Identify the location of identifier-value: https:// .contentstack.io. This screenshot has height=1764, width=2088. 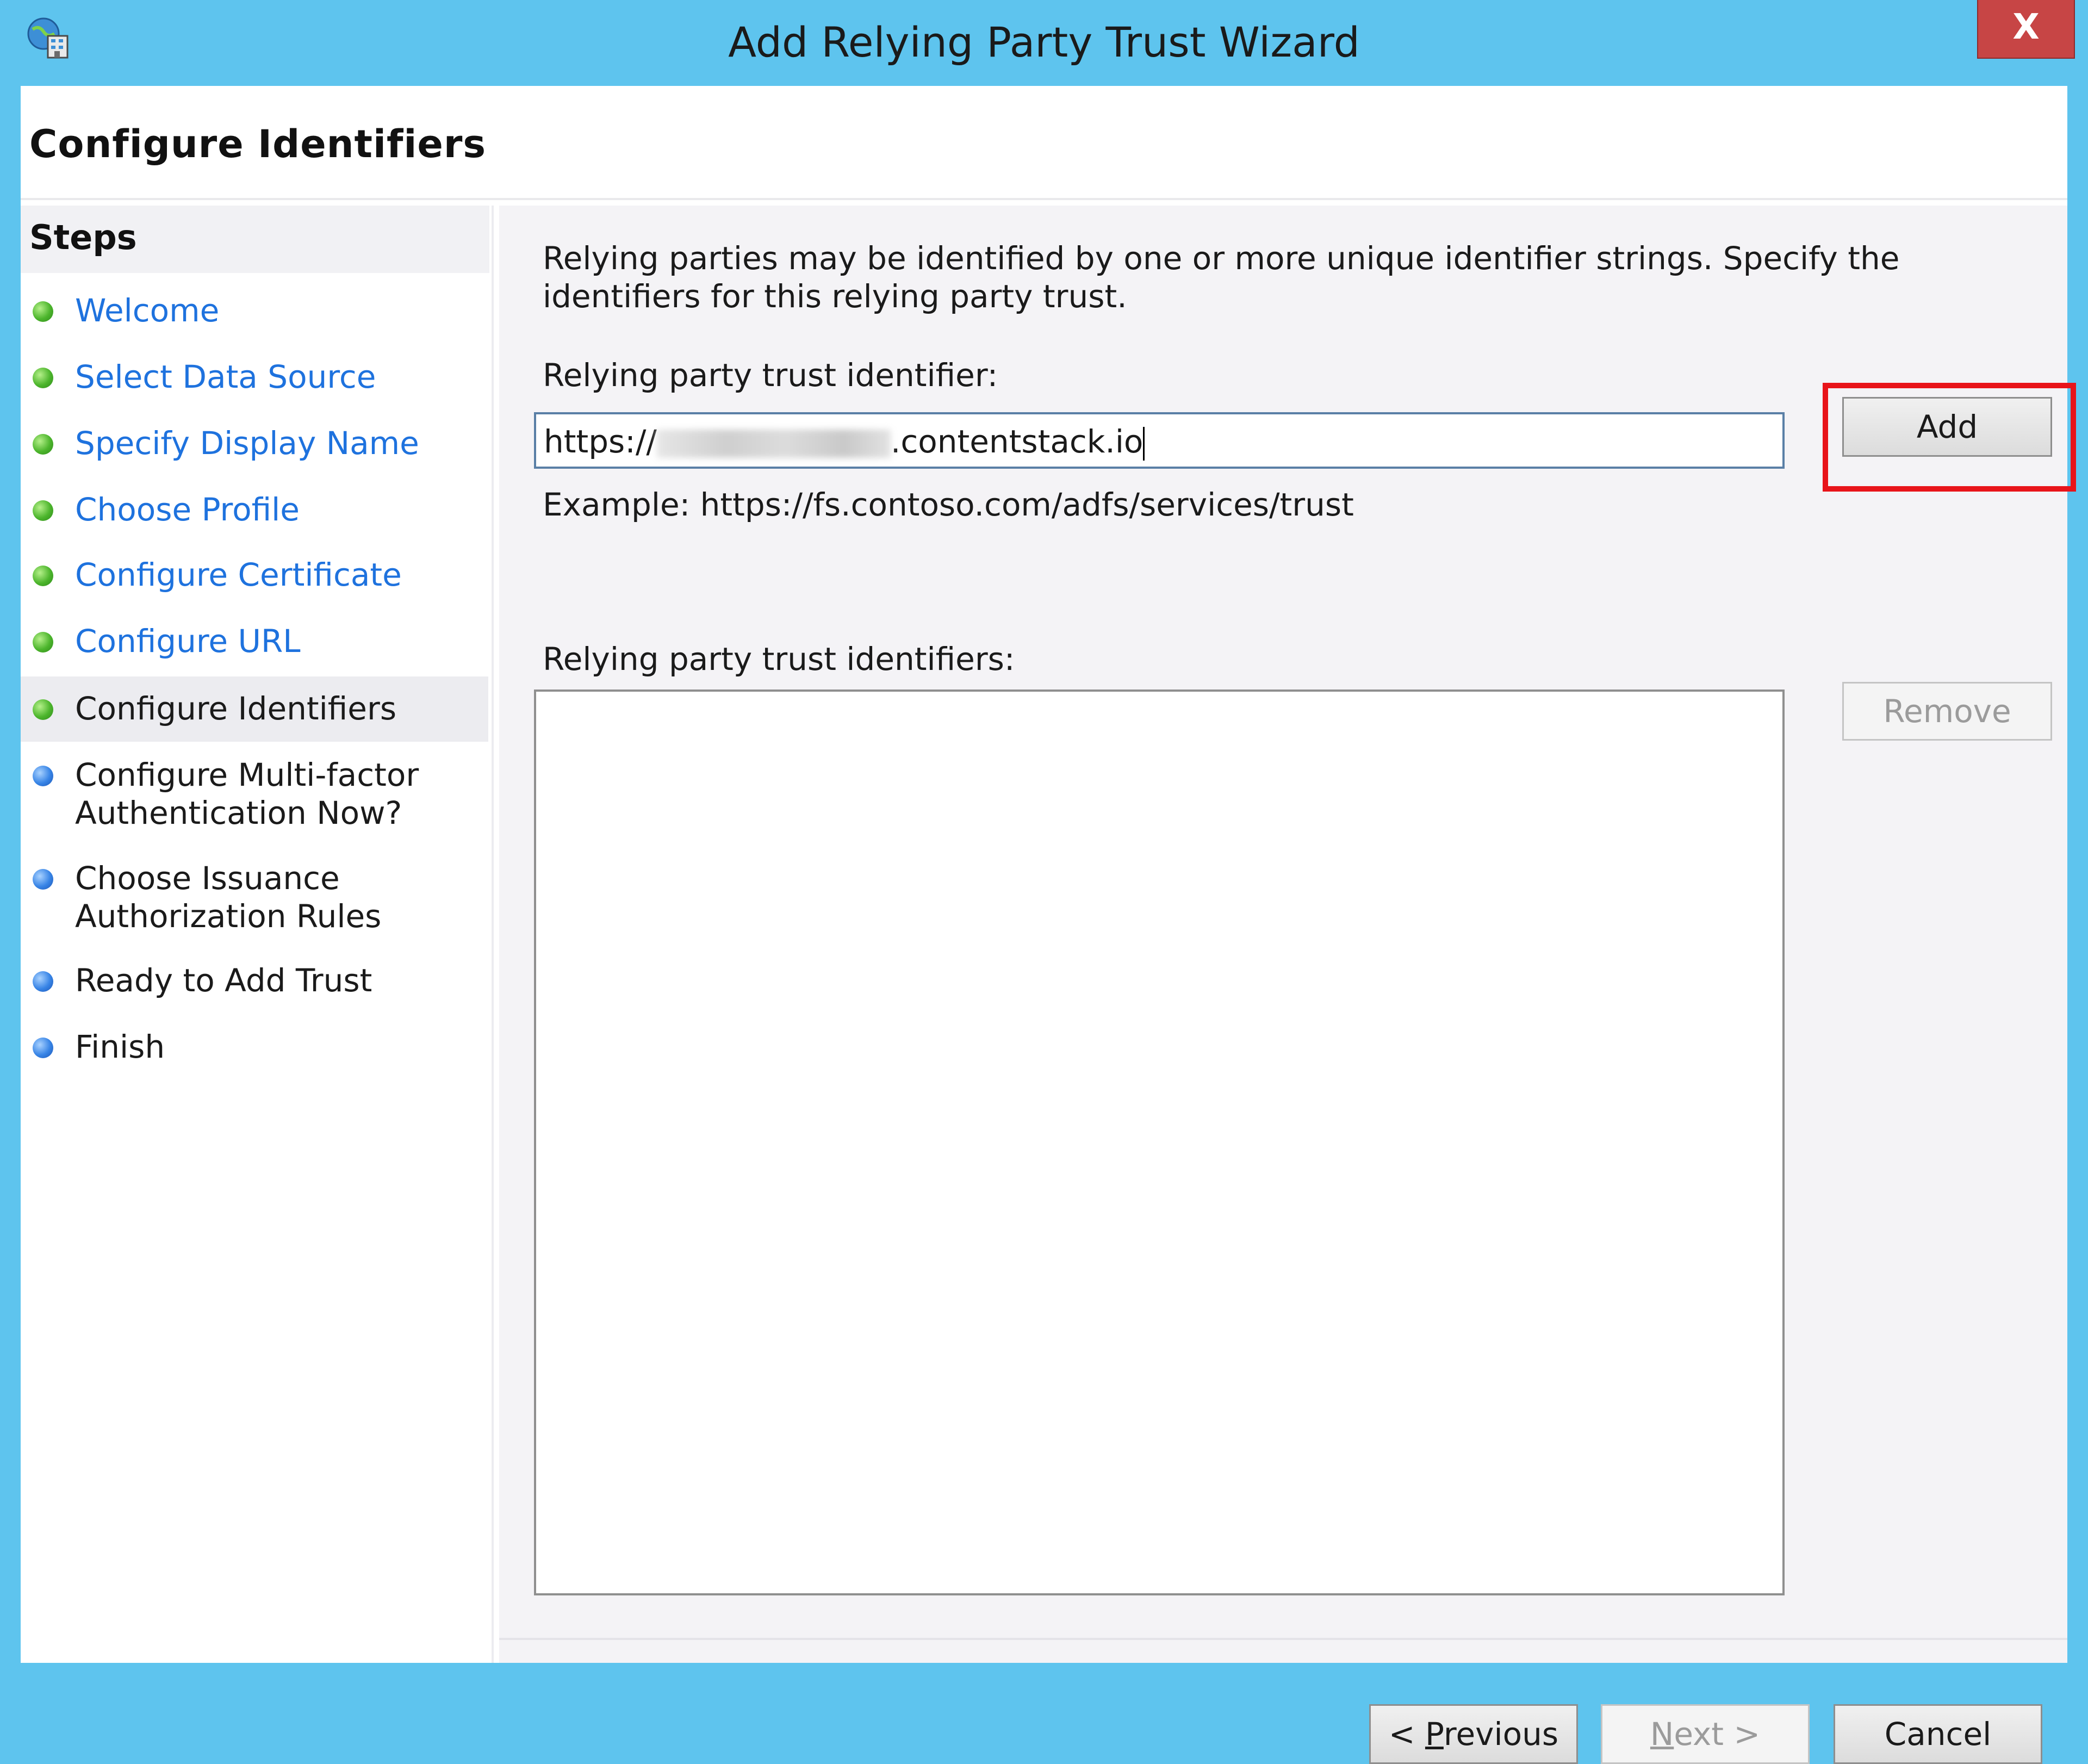
(844, 442).